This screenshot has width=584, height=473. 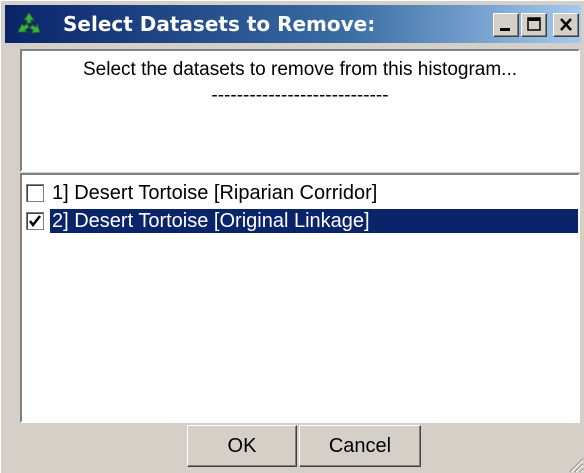 I want to click on dataset-item-1: 1] Desert Tortoise [Riparian Corridor], so click(x=301, y=193).